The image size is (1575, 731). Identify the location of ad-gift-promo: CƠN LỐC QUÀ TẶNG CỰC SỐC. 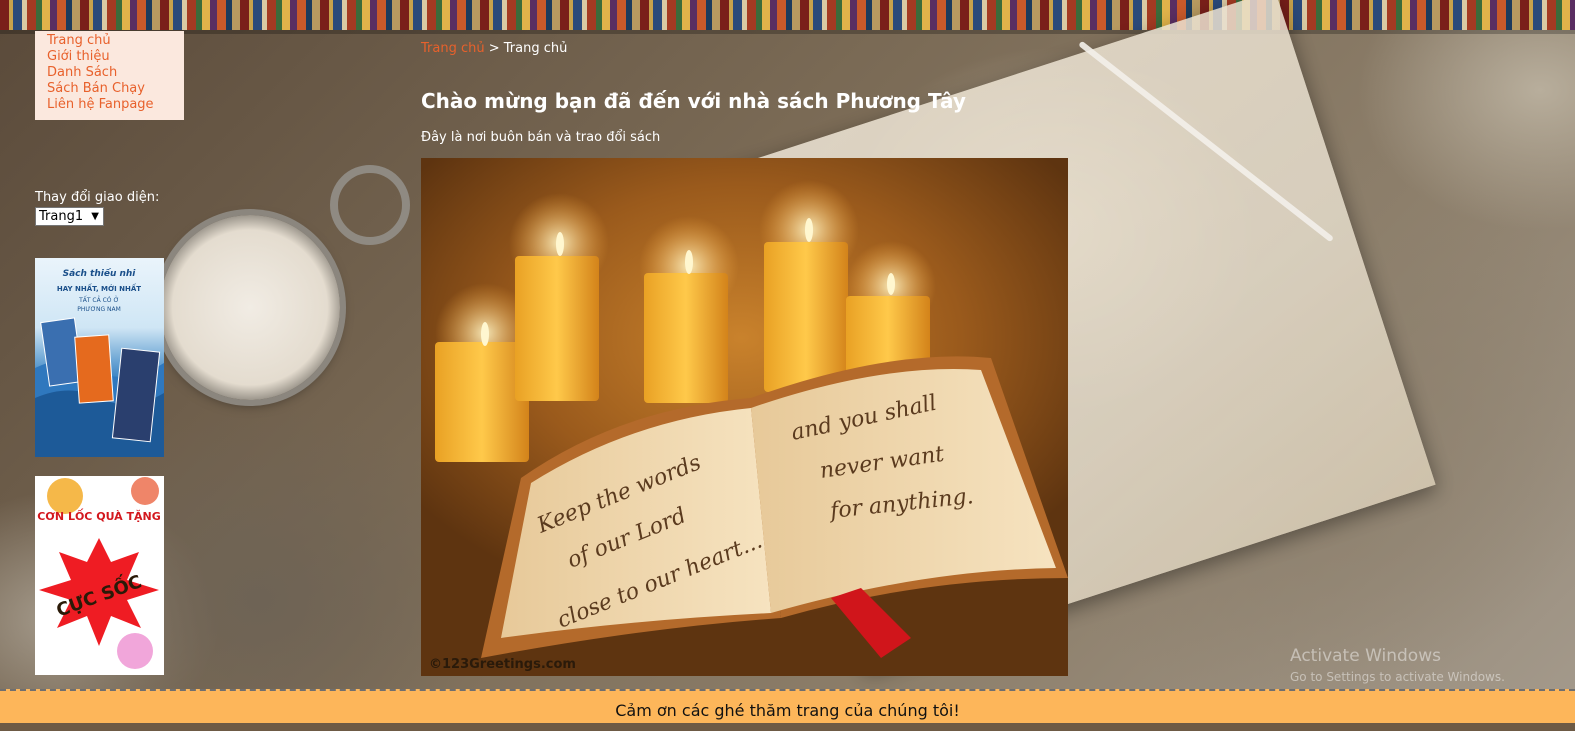
(99, 575).